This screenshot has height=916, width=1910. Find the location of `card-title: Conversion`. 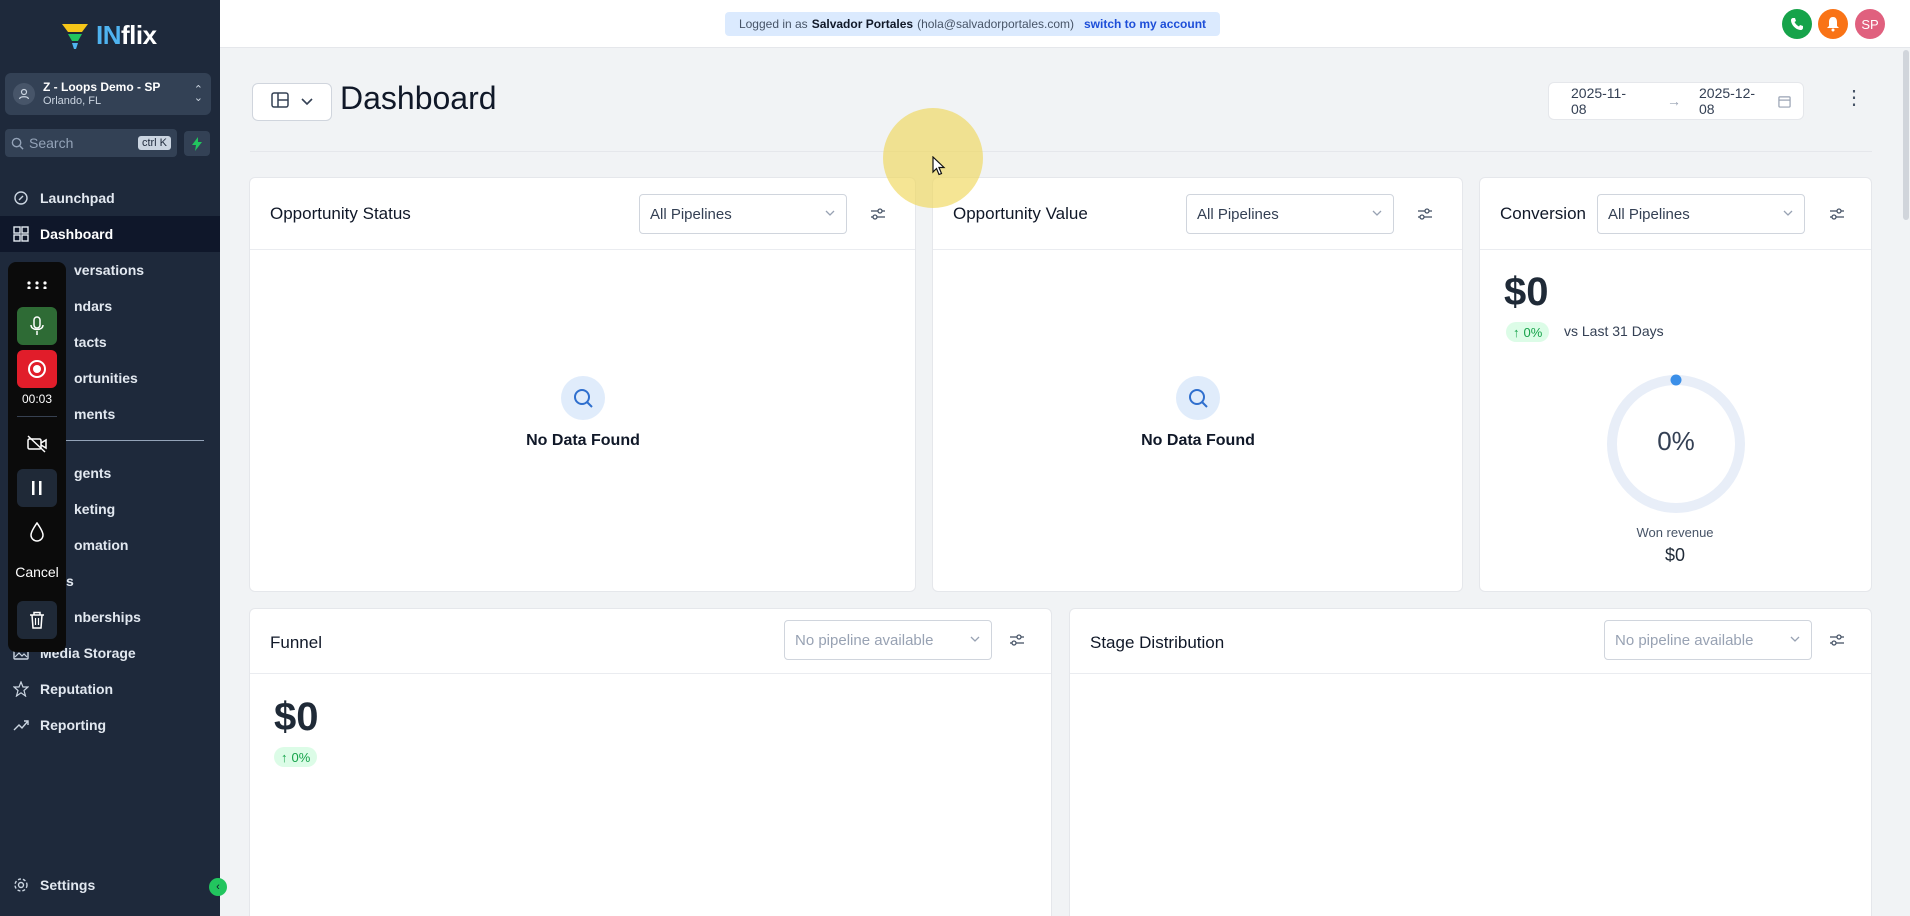

card-title: Conversion is located at coordinates (1543, 213).